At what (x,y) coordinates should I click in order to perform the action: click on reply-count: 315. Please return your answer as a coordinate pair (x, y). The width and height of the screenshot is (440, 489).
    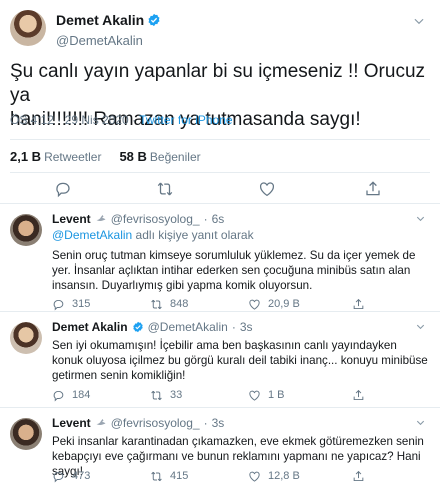
    Looking at the image, I should click on (81, 304).